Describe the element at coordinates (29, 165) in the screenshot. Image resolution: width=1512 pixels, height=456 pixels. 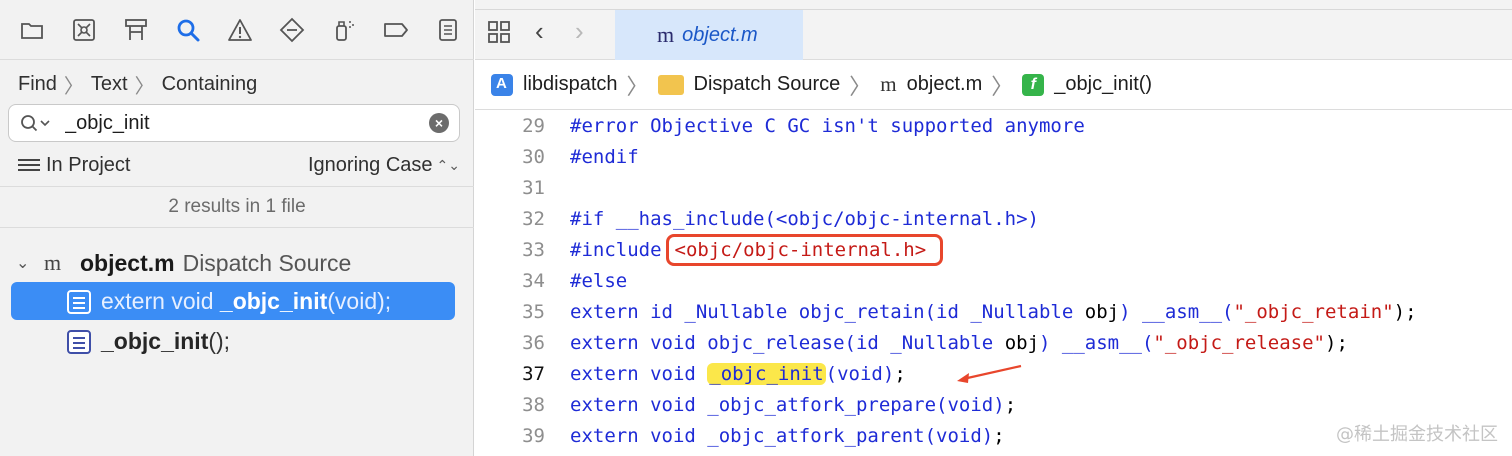
I see `scope-list-icon` at that location.